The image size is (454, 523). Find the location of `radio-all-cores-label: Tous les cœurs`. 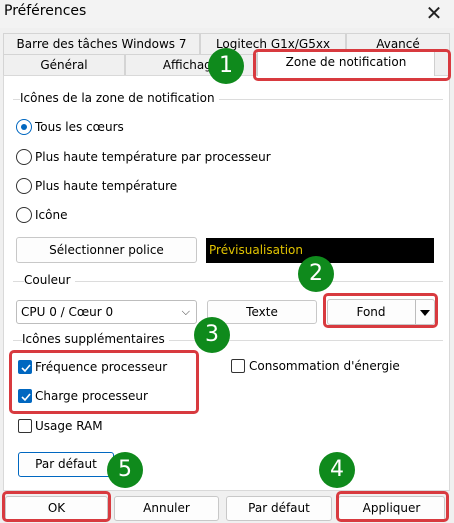

radio-all-cores-label: Tous les cœurs is located at coordinates (79, 127).